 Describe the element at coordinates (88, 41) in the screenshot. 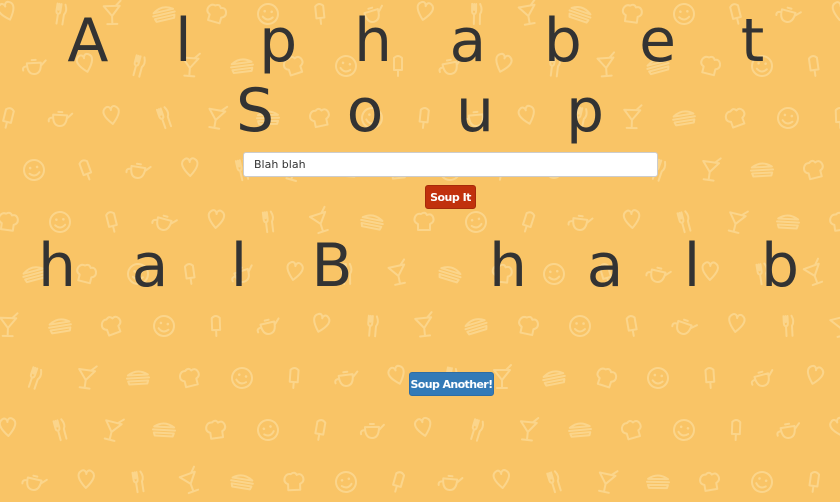

I see `title-letter: A` at that location.